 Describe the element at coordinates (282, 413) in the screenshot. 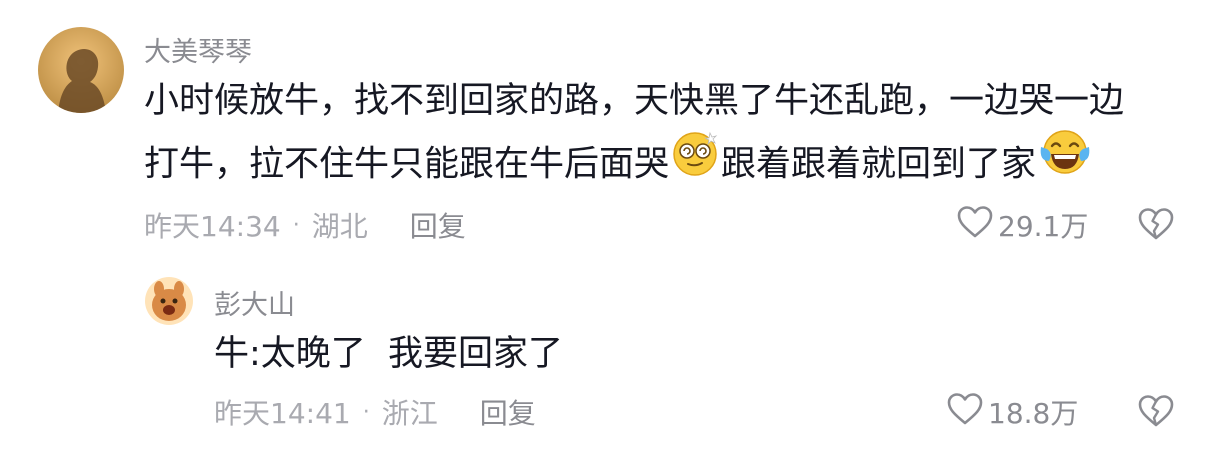

I see `reply-time: 昨天14:41` at that location.